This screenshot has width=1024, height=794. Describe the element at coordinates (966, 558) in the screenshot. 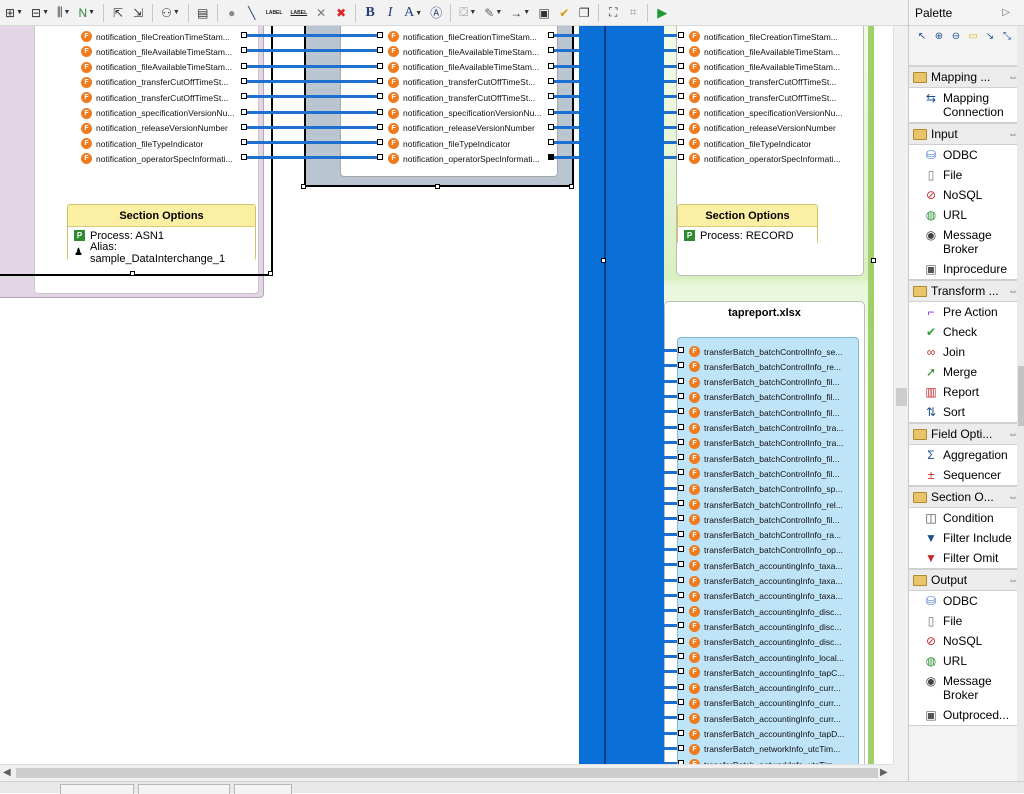

I see `palette-item: ▼ Filter Omit` at that location.